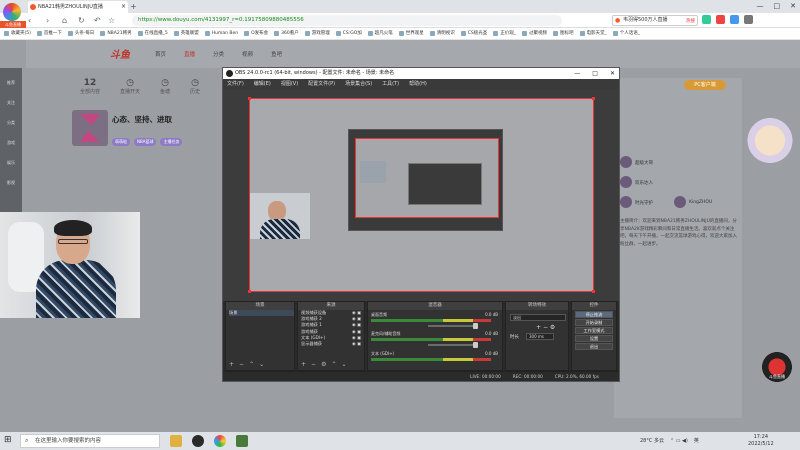 This screenshot has width=800, height=450. What do you see at coordinates (78, 7) in the screenshot?
I see `browser-tab: NBA21韩男ZHOULINJU直播 ×` at bounding box center [78, 7].